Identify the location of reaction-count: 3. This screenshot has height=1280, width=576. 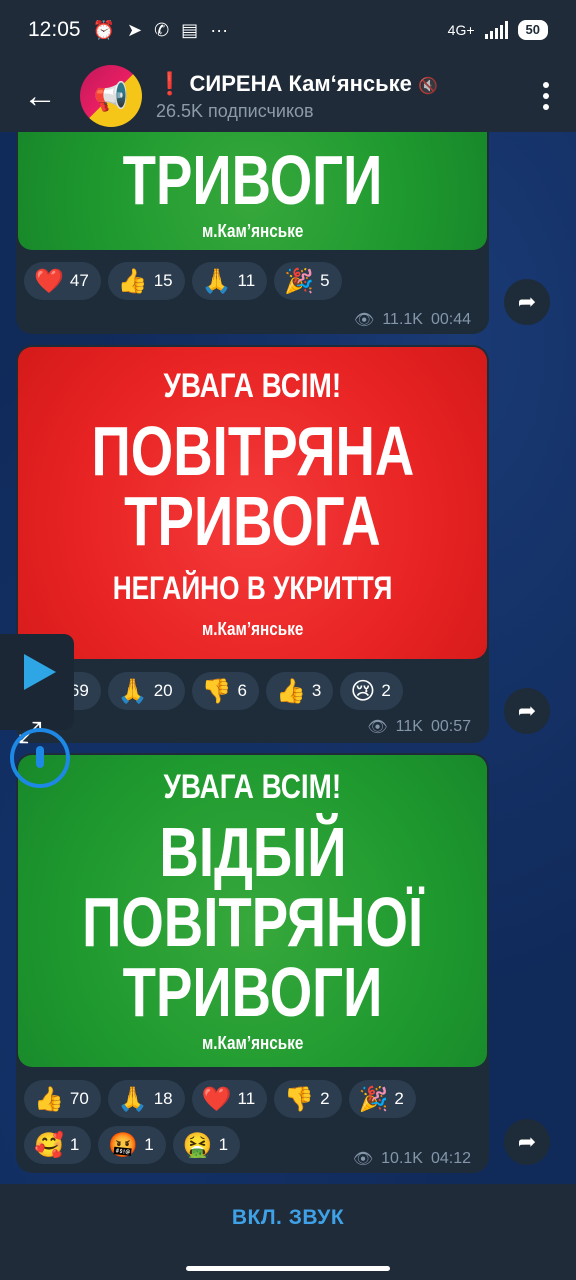
(316, 690).